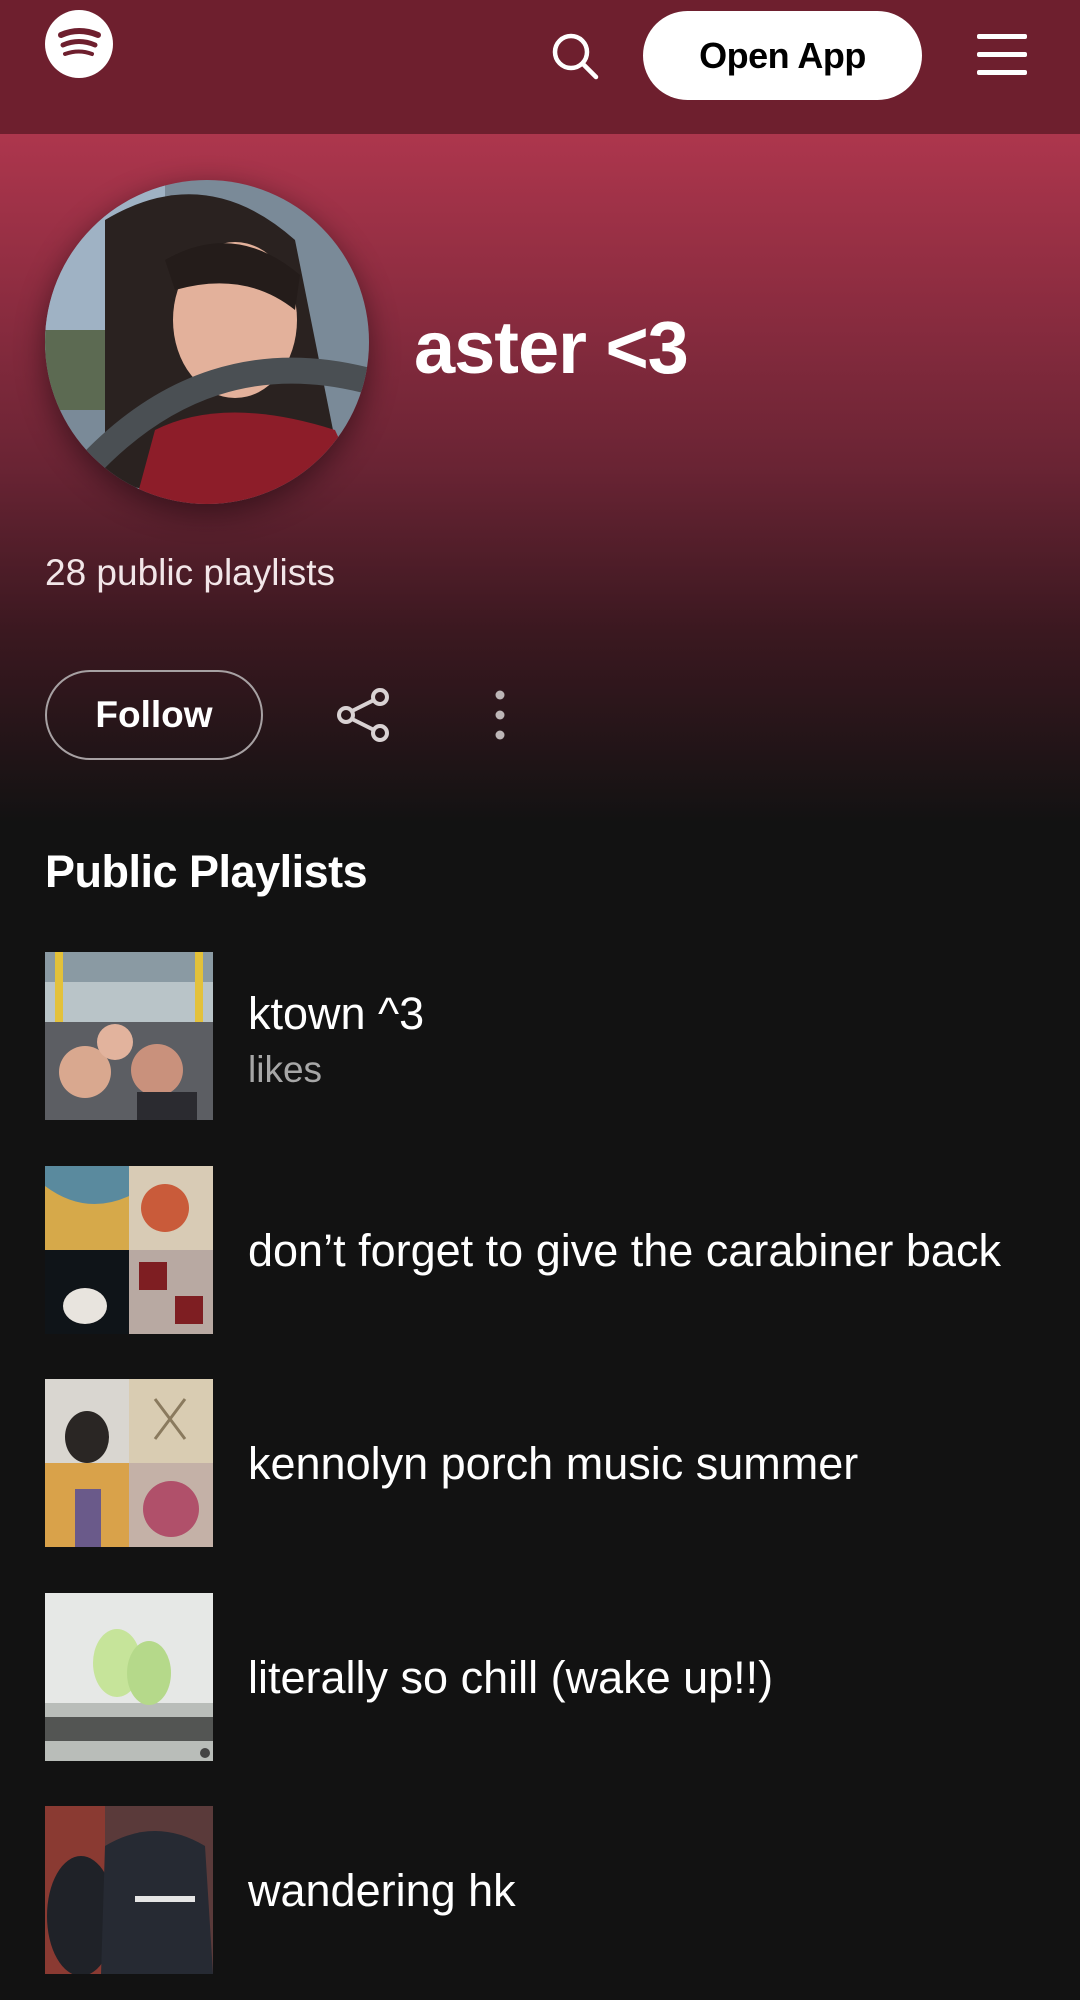 Image resolution: width=1080 pixels, height=2000 pixels. Describe the element at coordinates (551, 347) in the screenshot. I see `profile-name: aster <3` at that location.